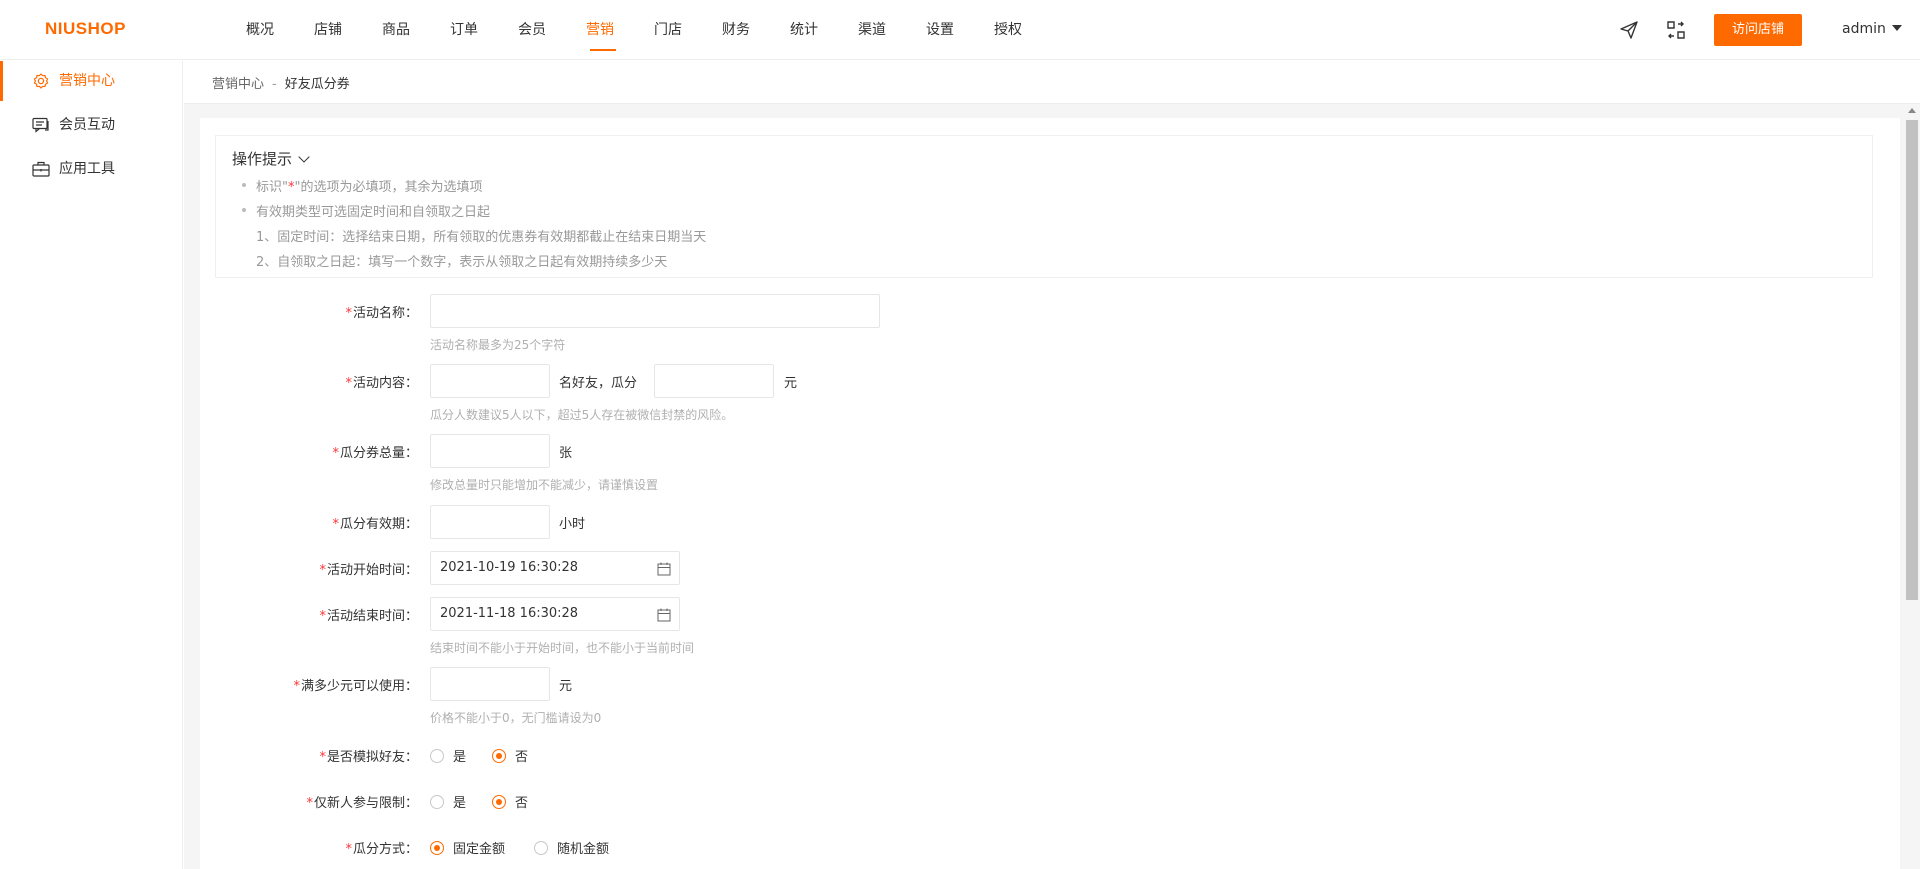 The width and height of the screenshot is (1920, 869). What do you see at coordinates (304, 157) in the screenshot?
I see `chevron-down-icon` at bounding box center [304, 157].